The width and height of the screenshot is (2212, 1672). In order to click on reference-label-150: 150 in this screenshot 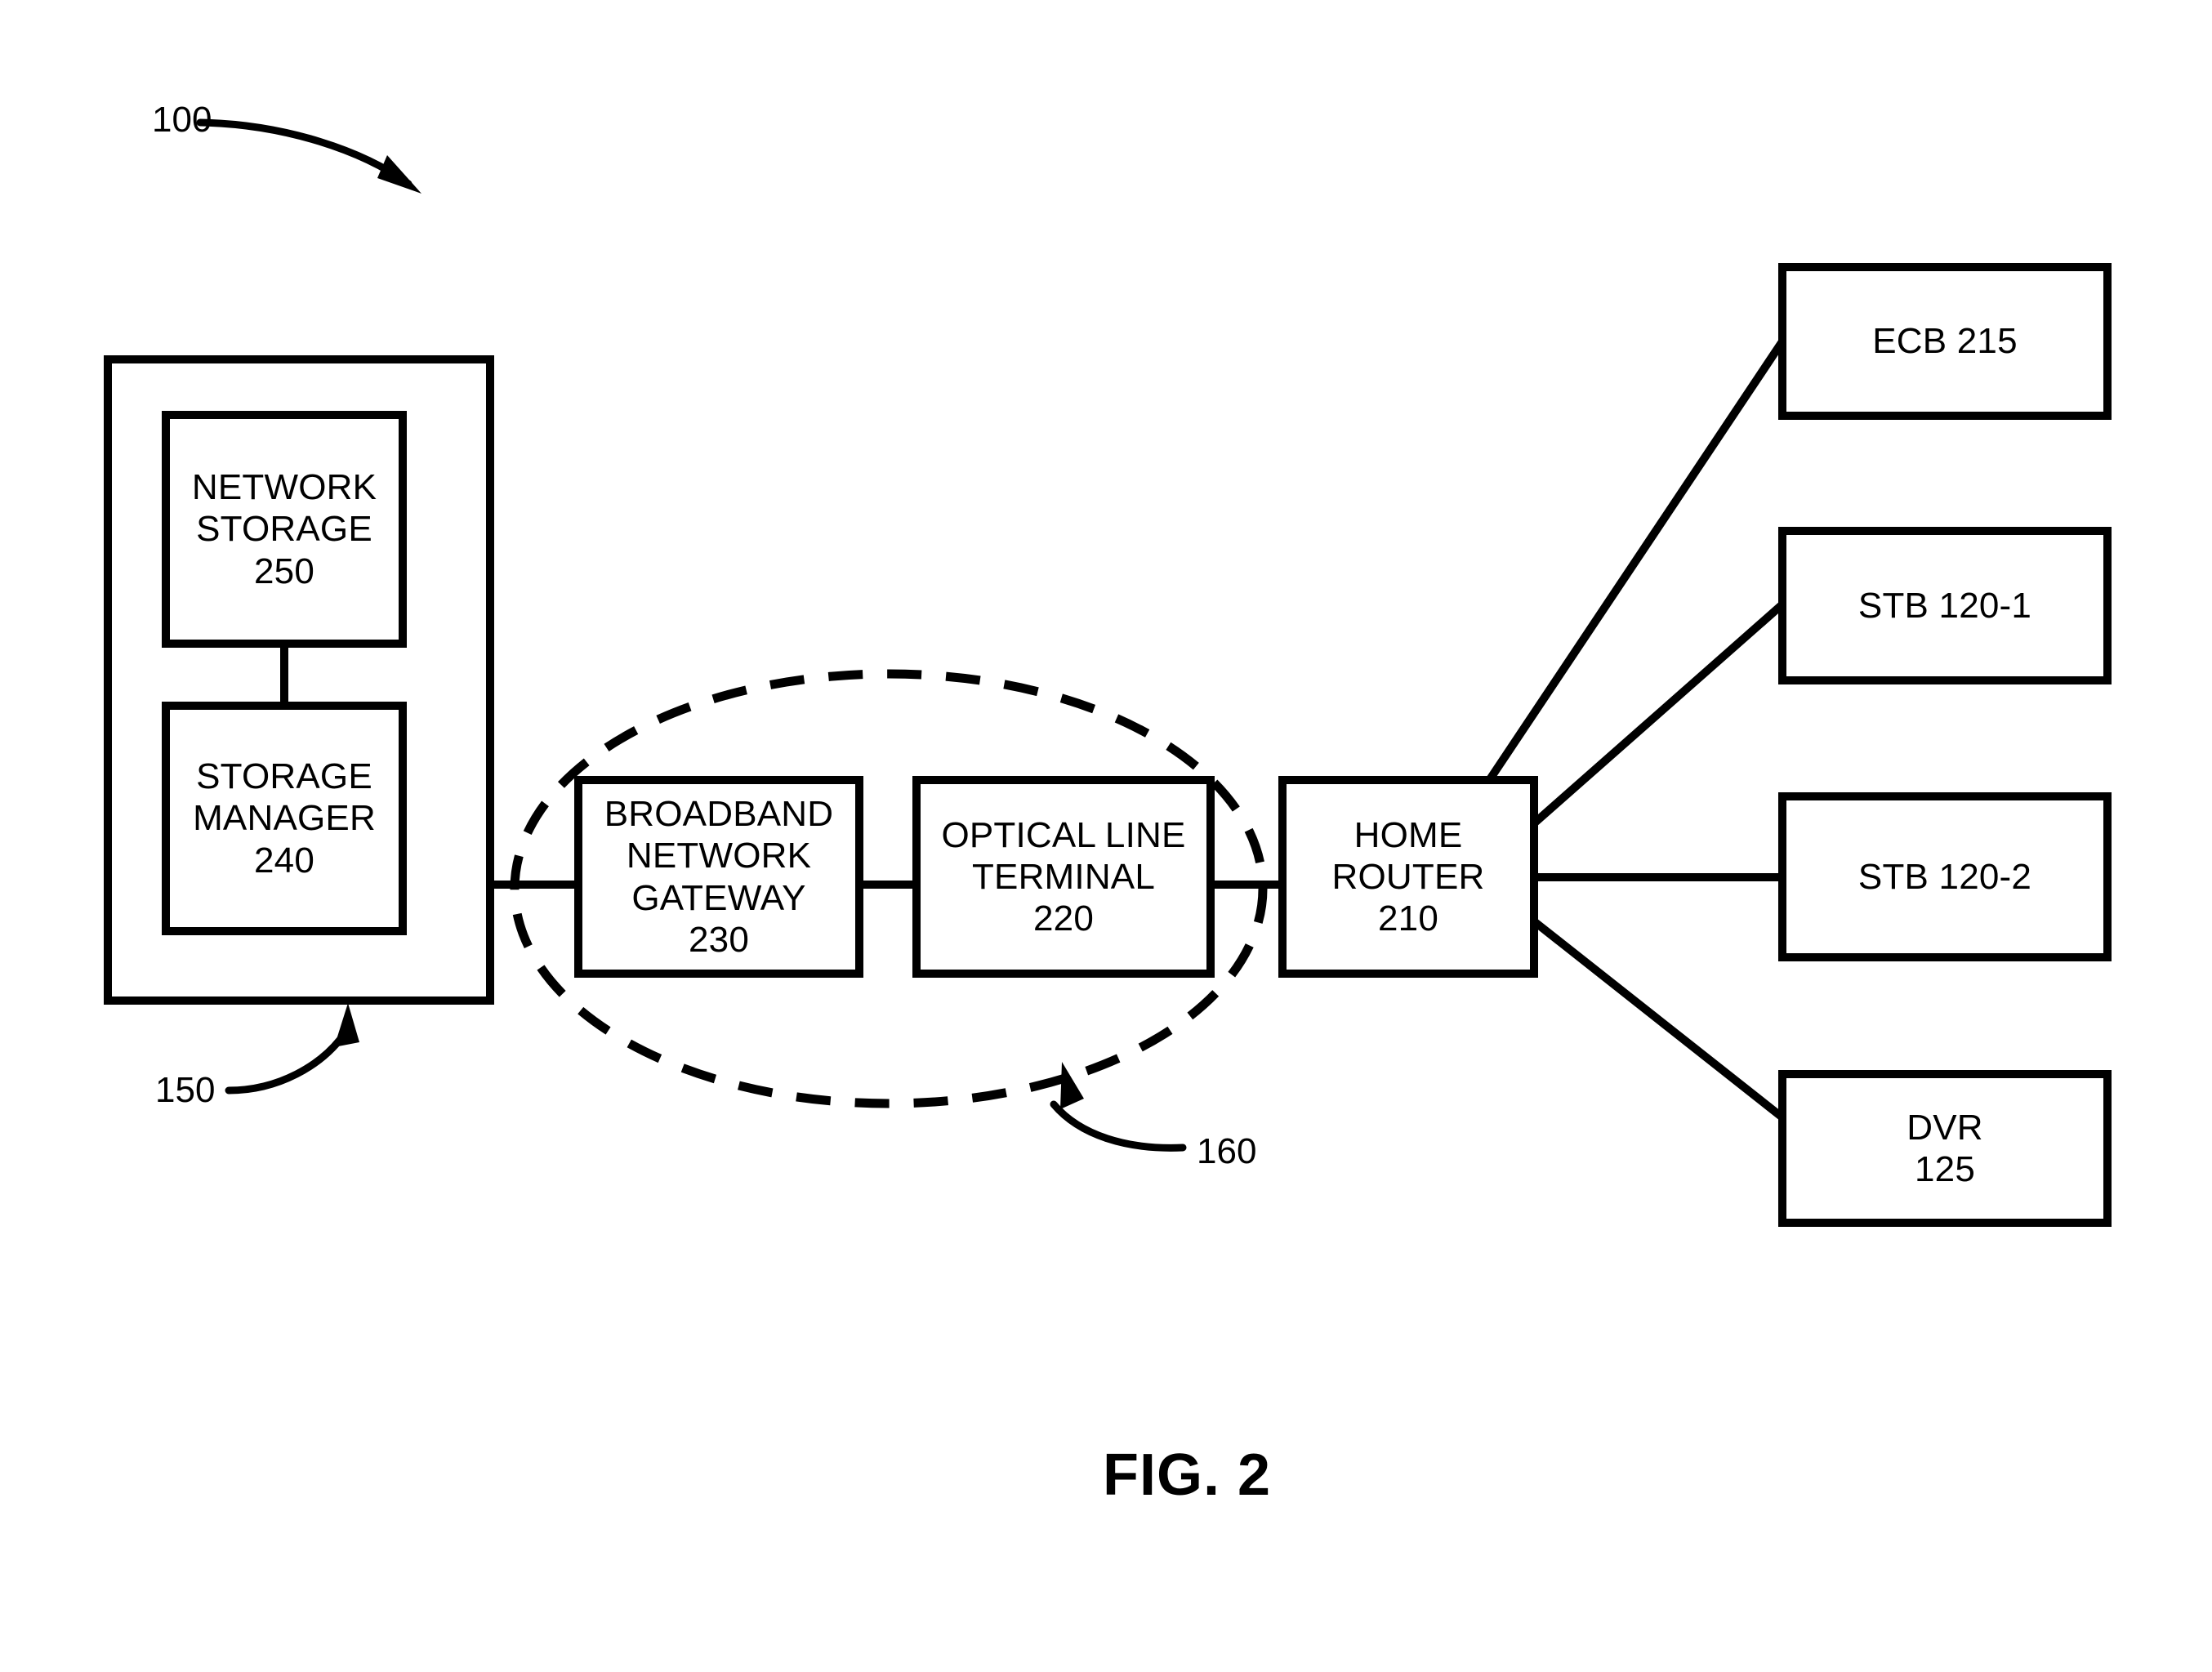, I will do `click(185, 1090)`.